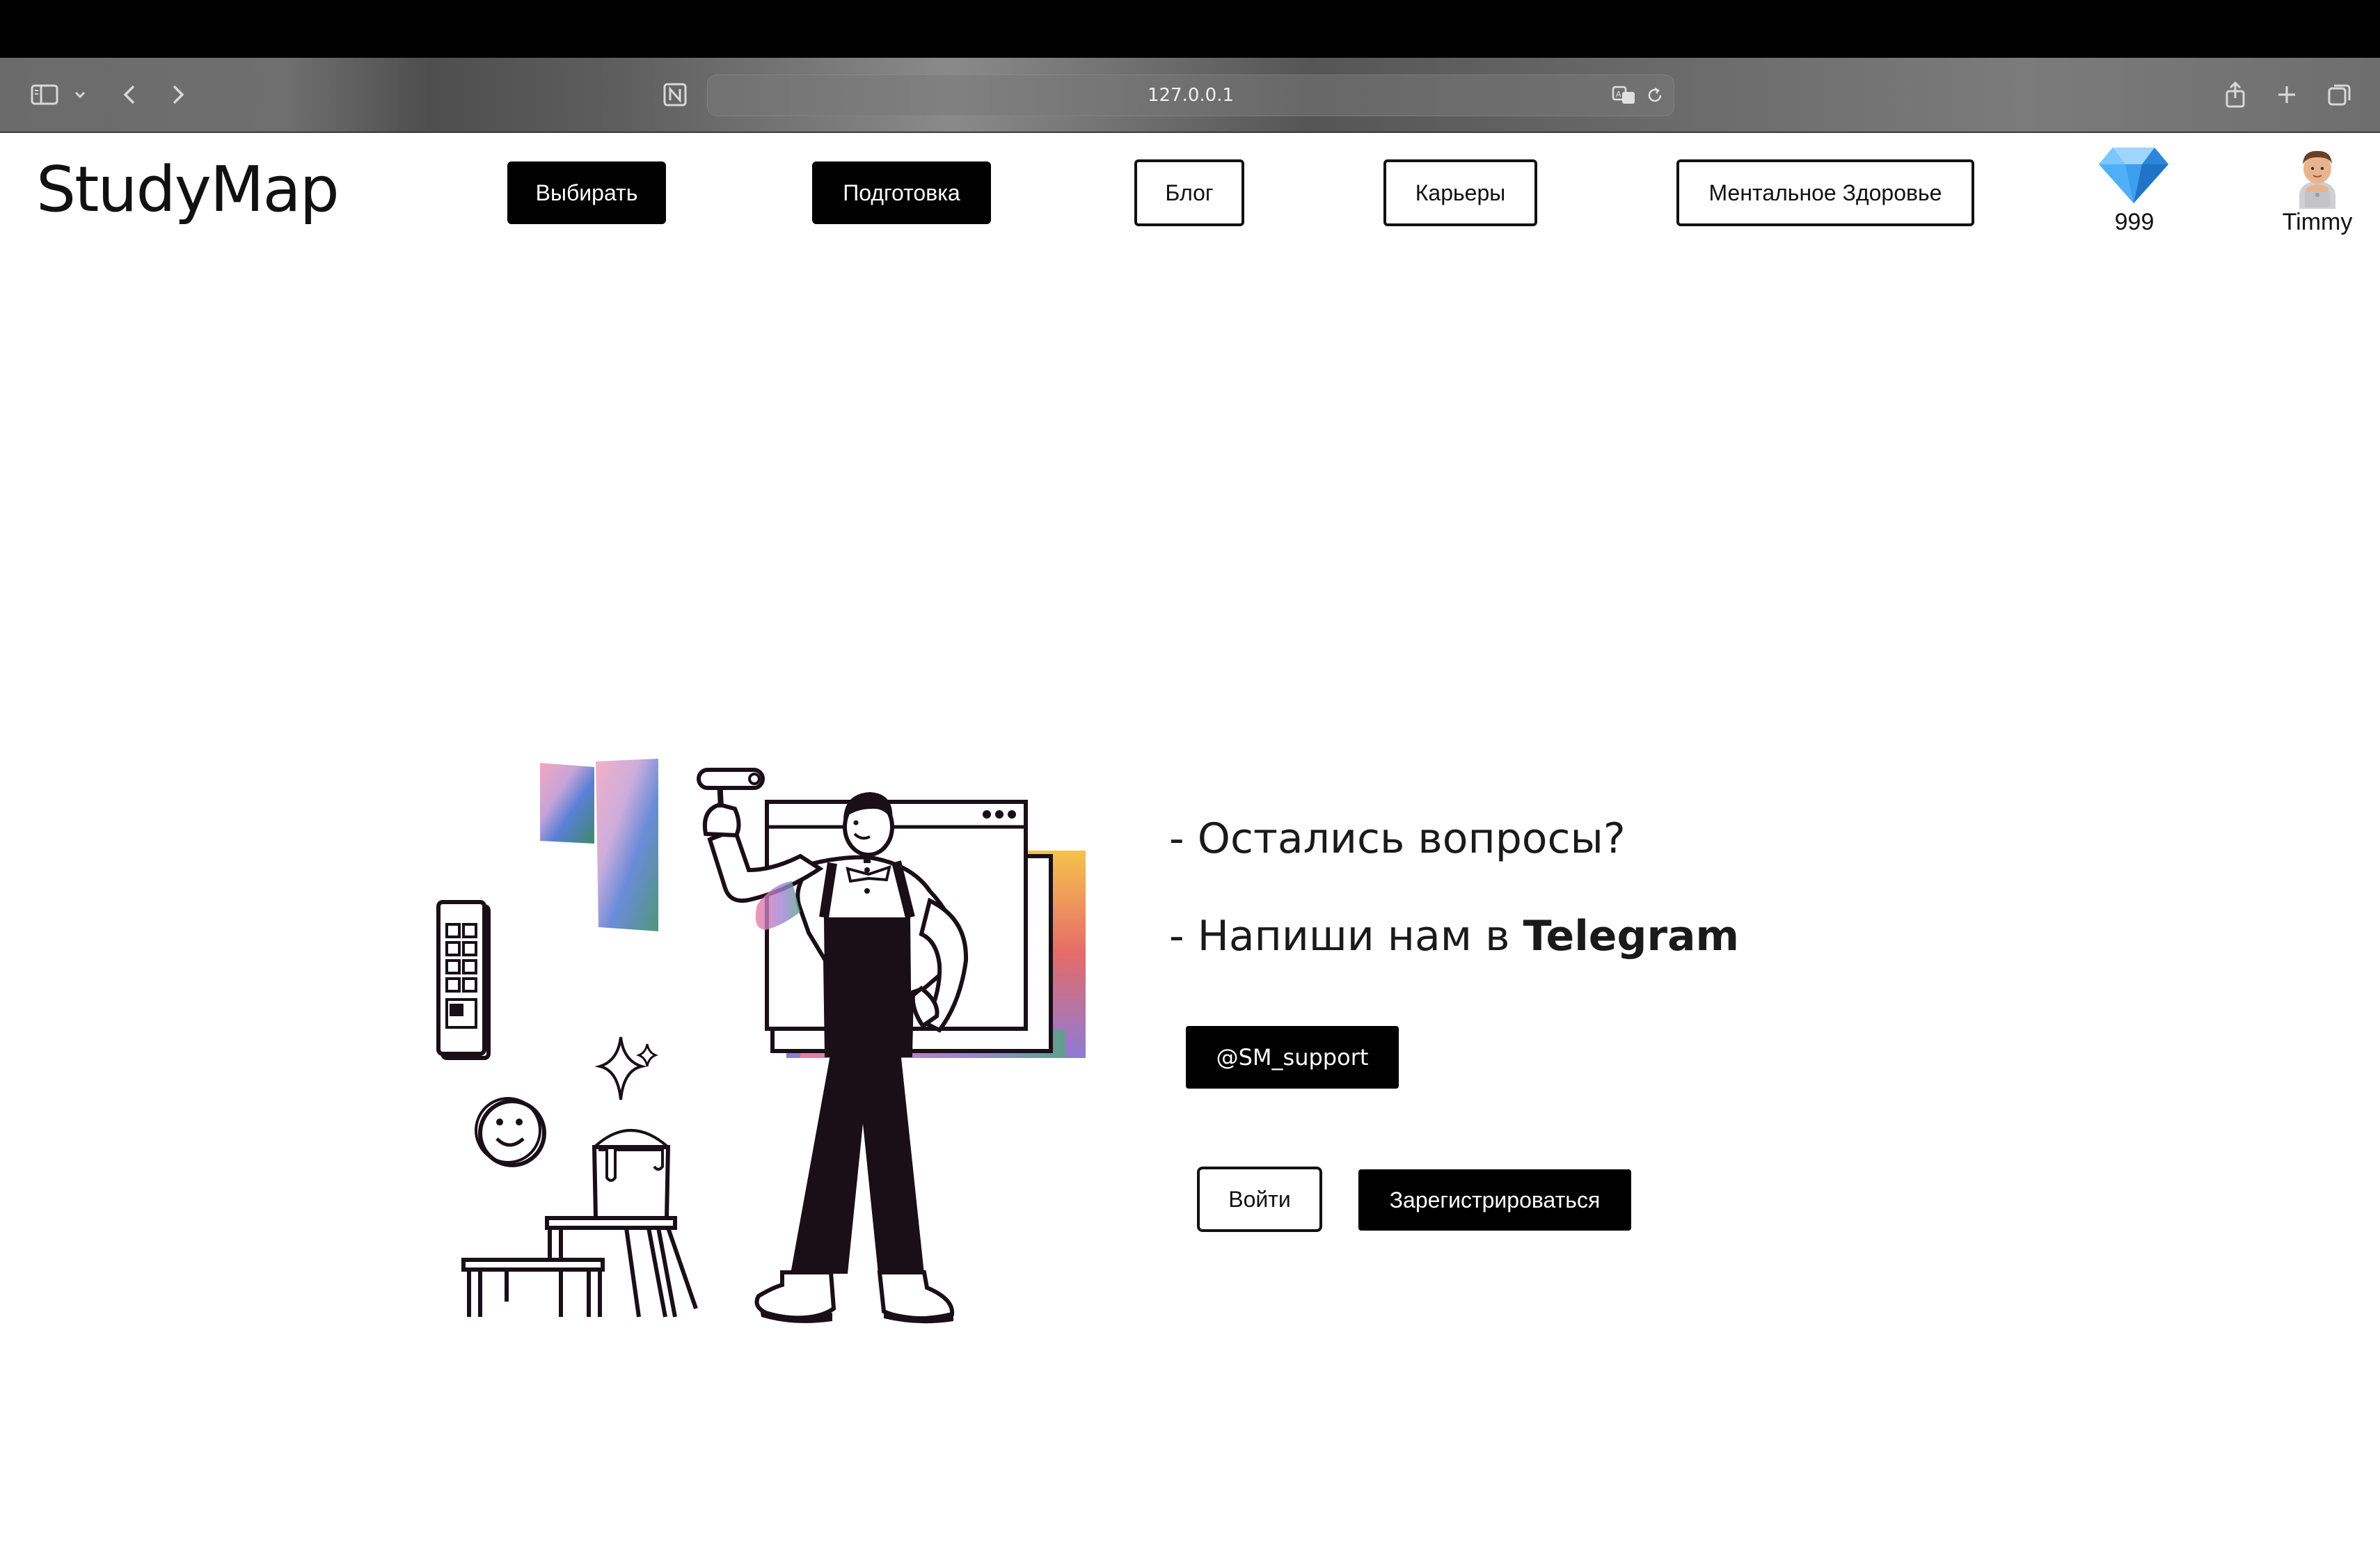 Image resolution: width=2380 pixels, height=1548 pixels. I want to click on forward-icon, so click(178, 95).